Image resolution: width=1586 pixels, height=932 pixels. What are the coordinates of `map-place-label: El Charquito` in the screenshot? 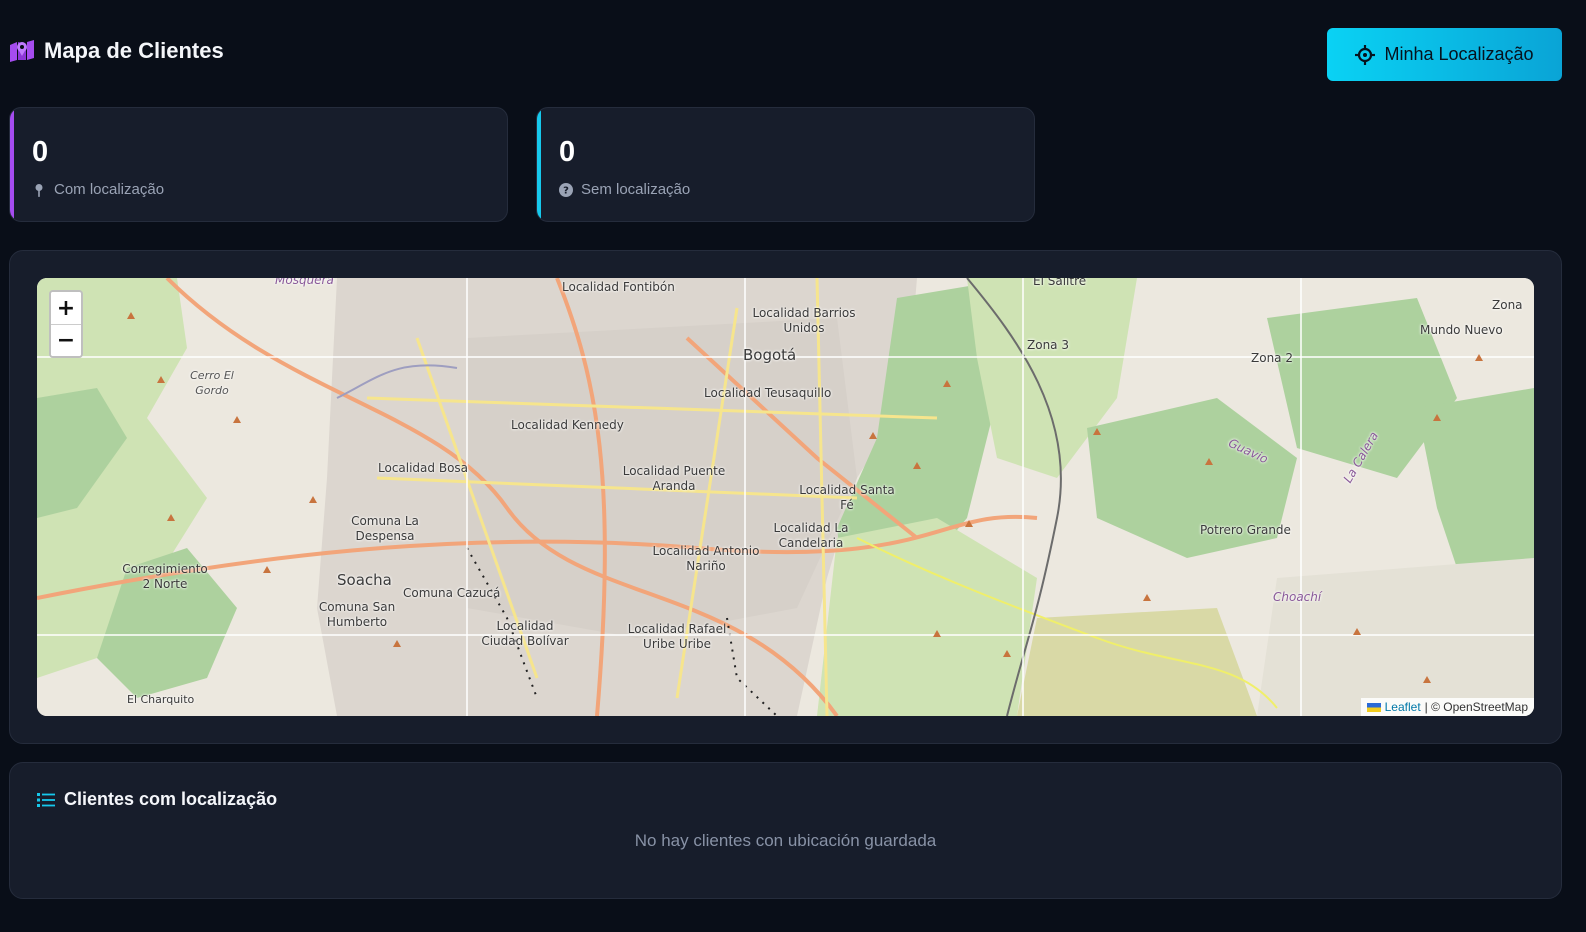 It's located at (161, 699).